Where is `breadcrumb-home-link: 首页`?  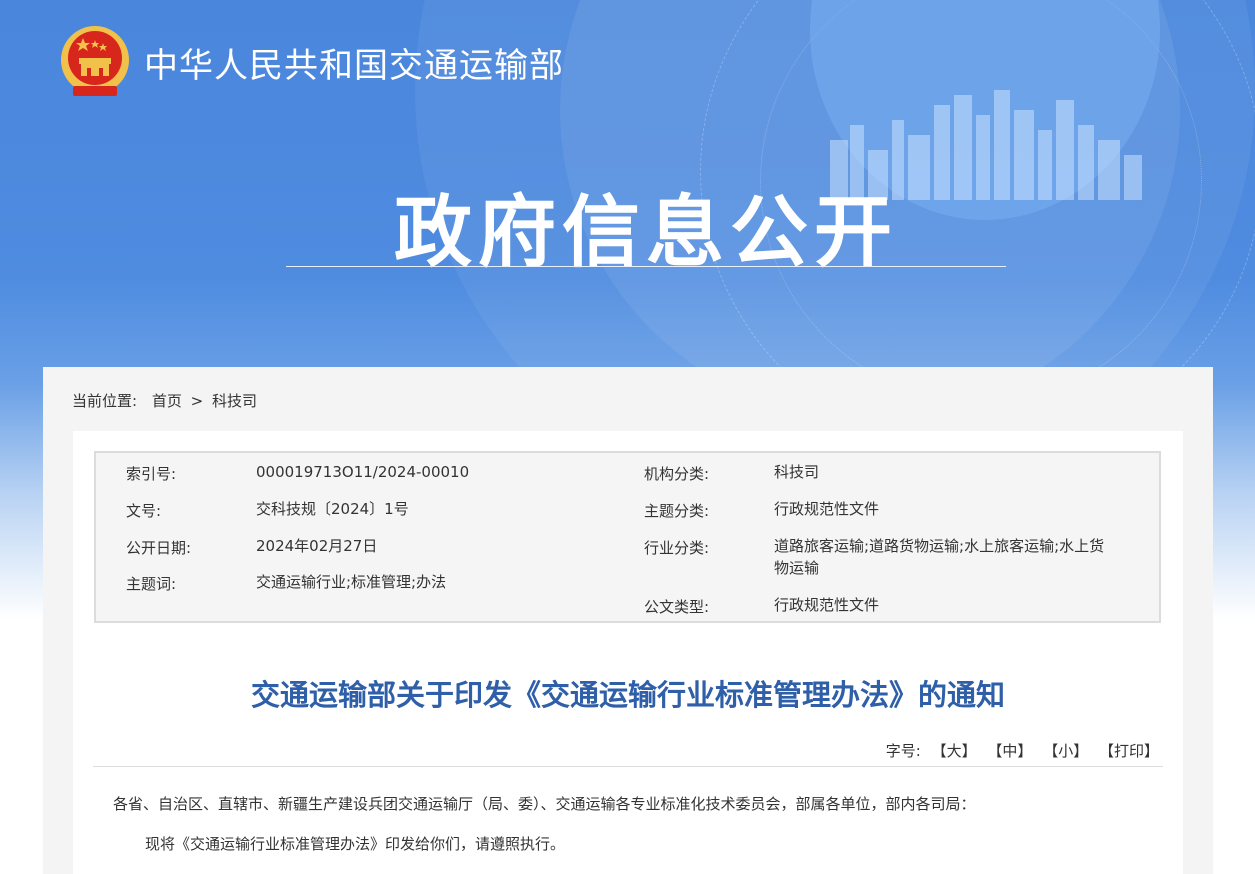
breadcrumb-home-link: 首页 is located at coordinates (167, 401).